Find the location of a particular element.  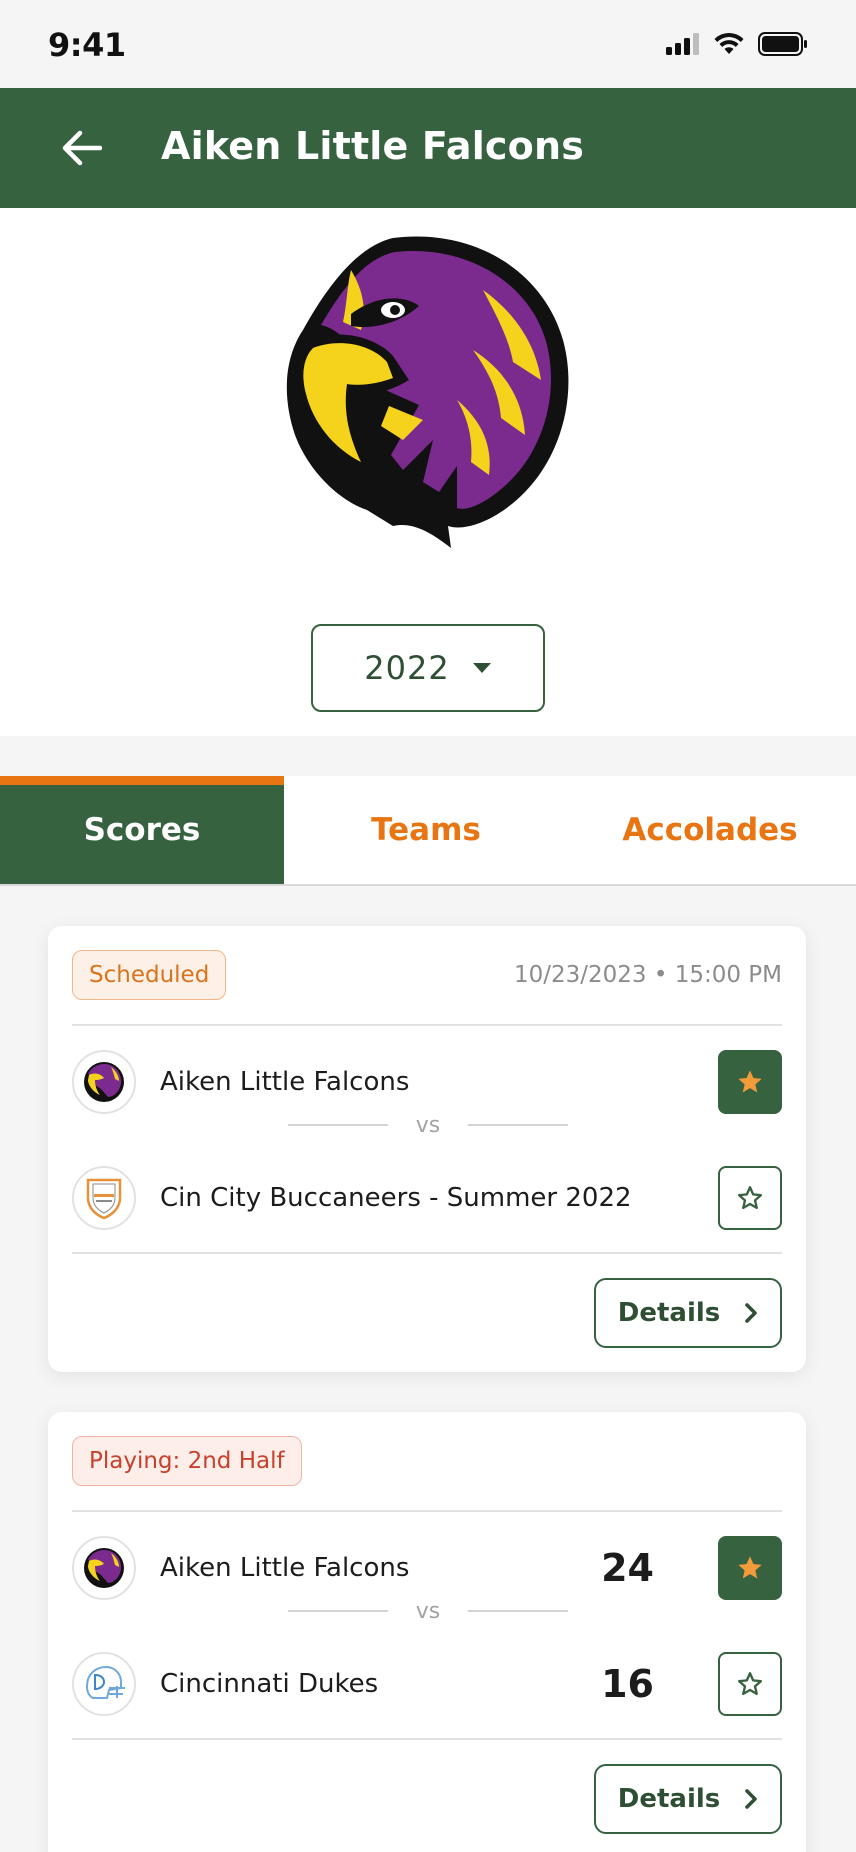

arrow-left-icon is located at coordinates (82, 148).